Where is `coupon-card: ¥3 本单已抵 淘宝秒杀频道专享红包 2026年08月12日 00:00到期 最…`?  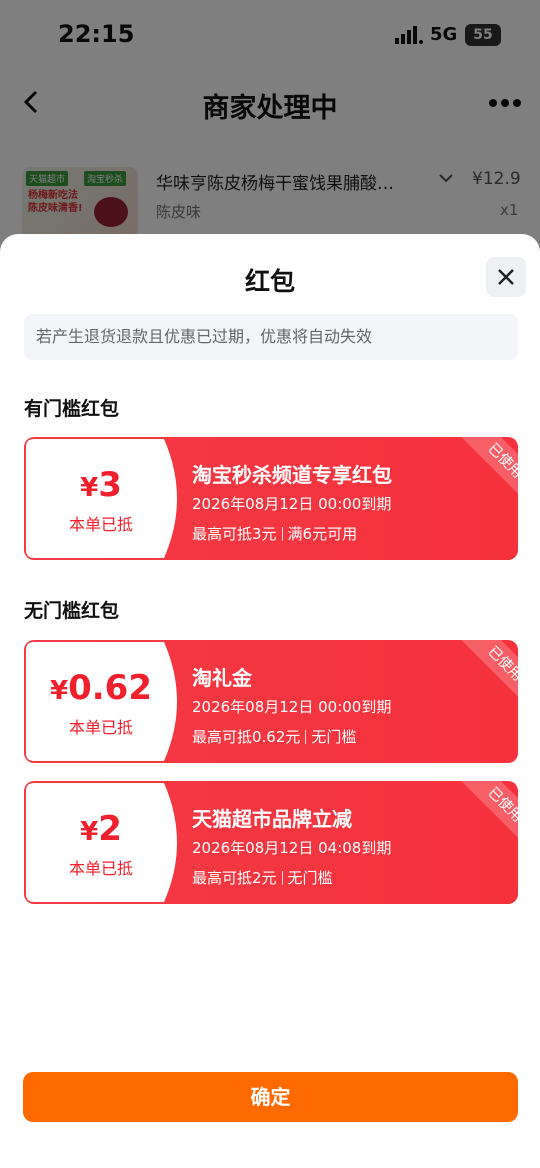
coupon-card: ¥3 本单已抵 淘宝秒杀频道专享红包 2026年08月12日 00:00到期 最… is located at coordinates (271, 498).